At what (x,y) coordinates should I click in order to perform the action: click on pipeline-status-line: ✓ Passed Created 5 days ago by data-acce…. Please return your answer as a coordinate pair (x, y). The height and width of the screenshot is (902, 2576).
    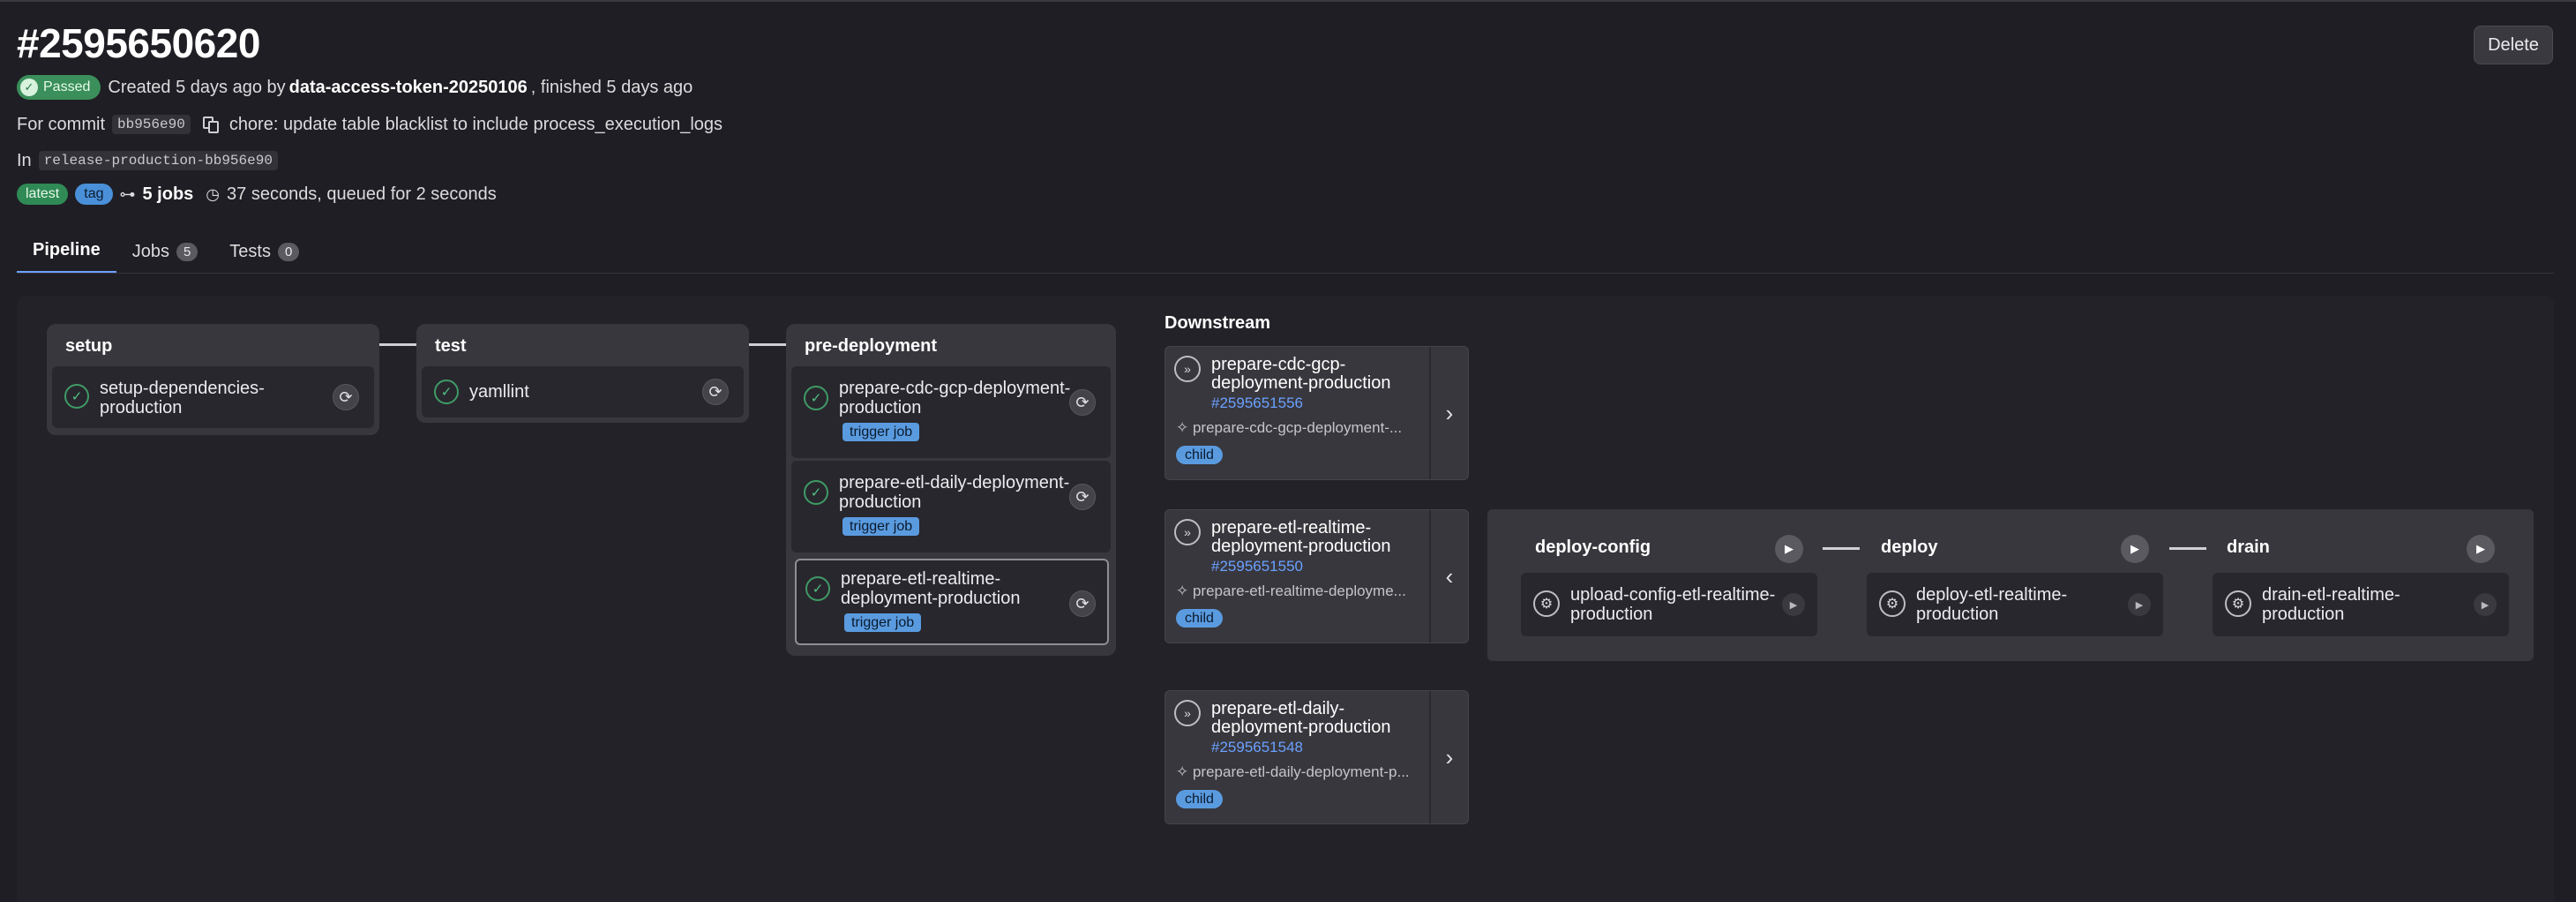
    Looking at the image, I should click on (355, 87).